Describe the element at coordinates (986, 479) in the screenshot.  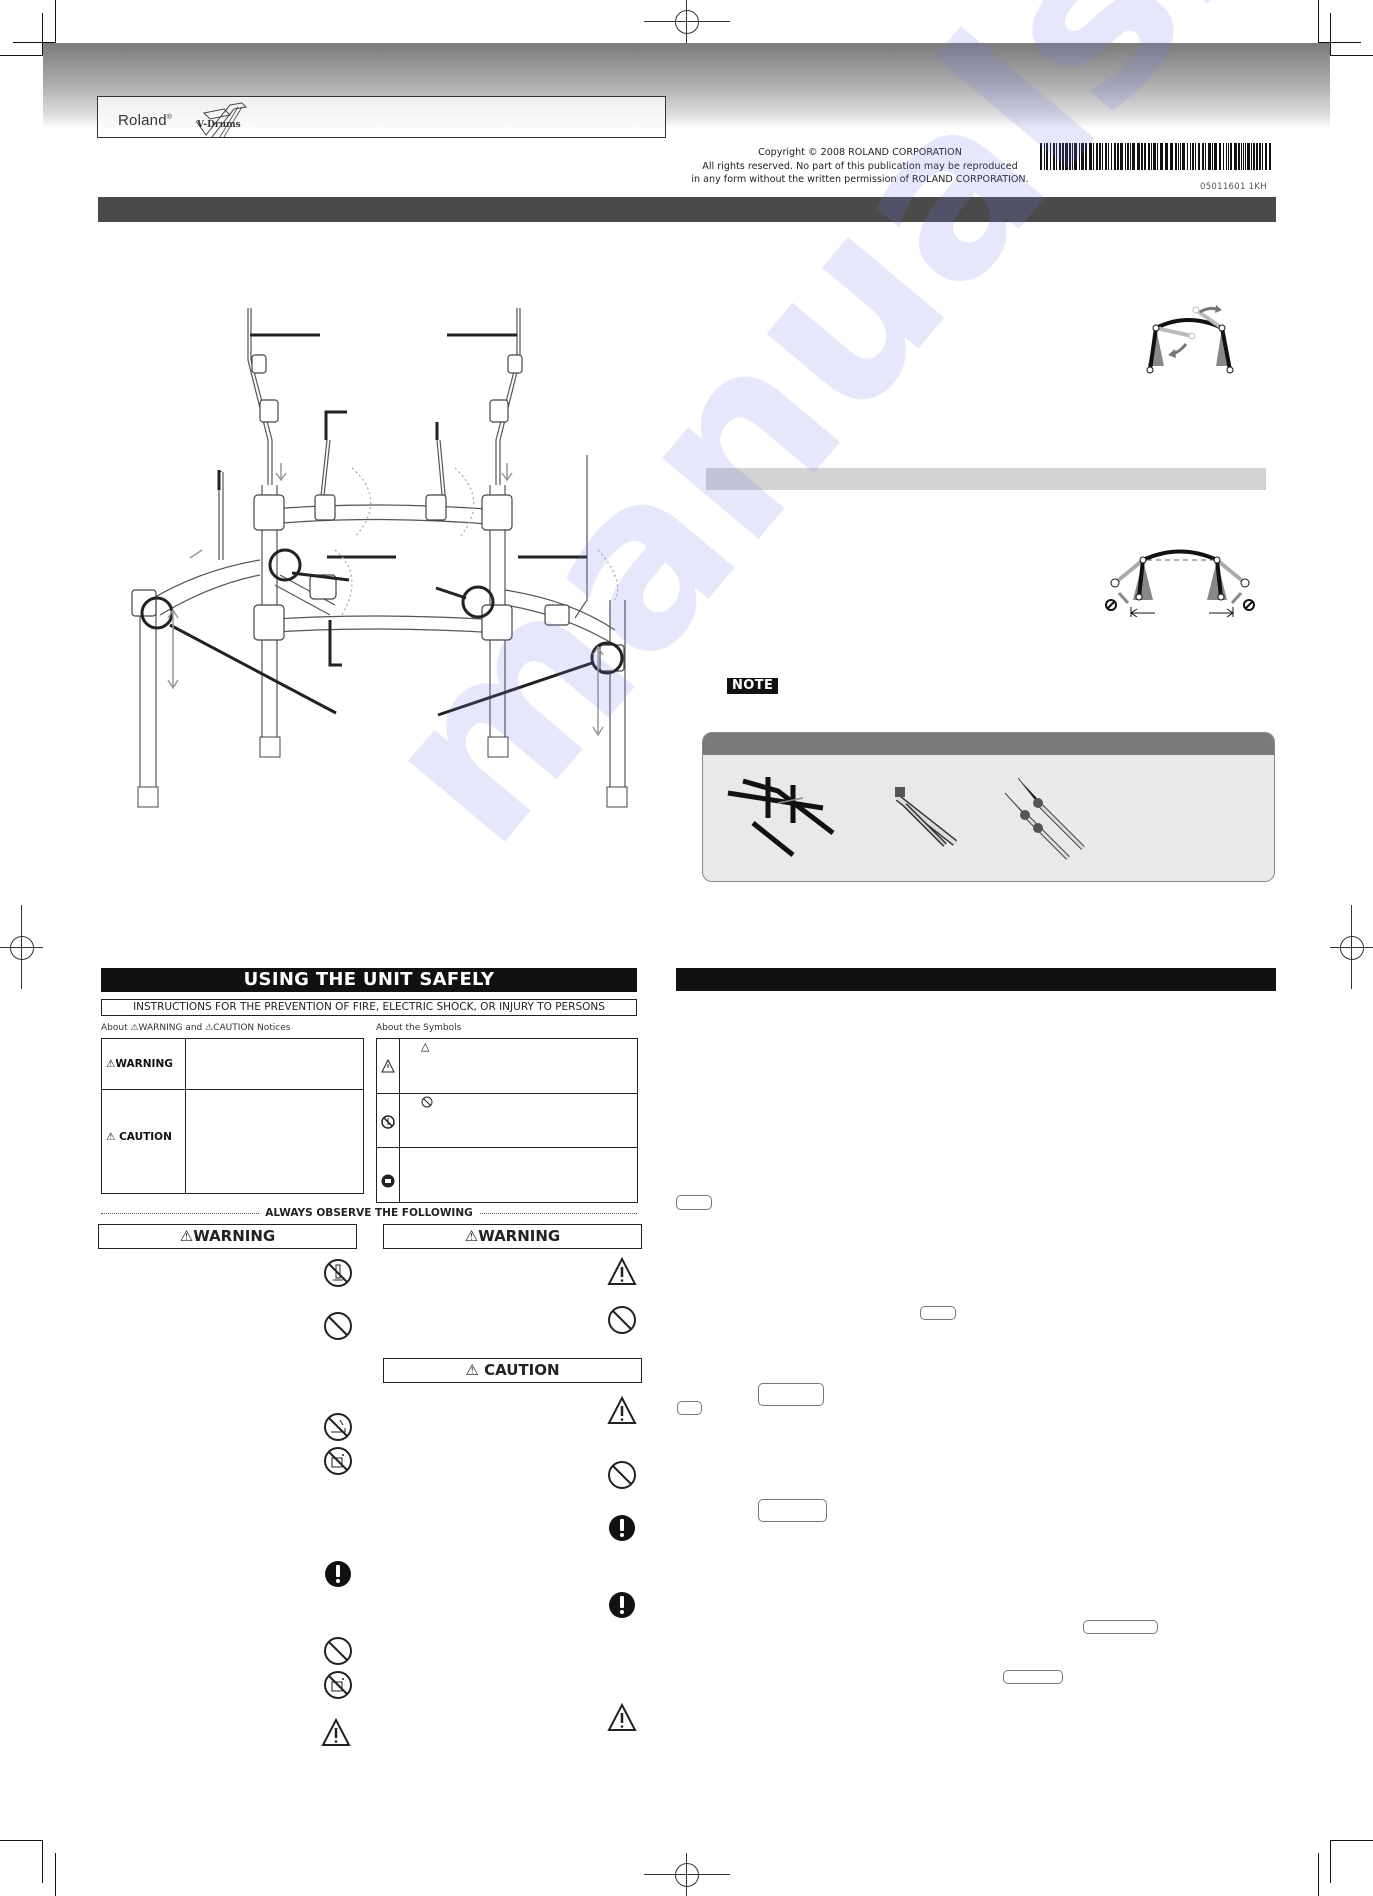
I see `subsection-bar` at that location.